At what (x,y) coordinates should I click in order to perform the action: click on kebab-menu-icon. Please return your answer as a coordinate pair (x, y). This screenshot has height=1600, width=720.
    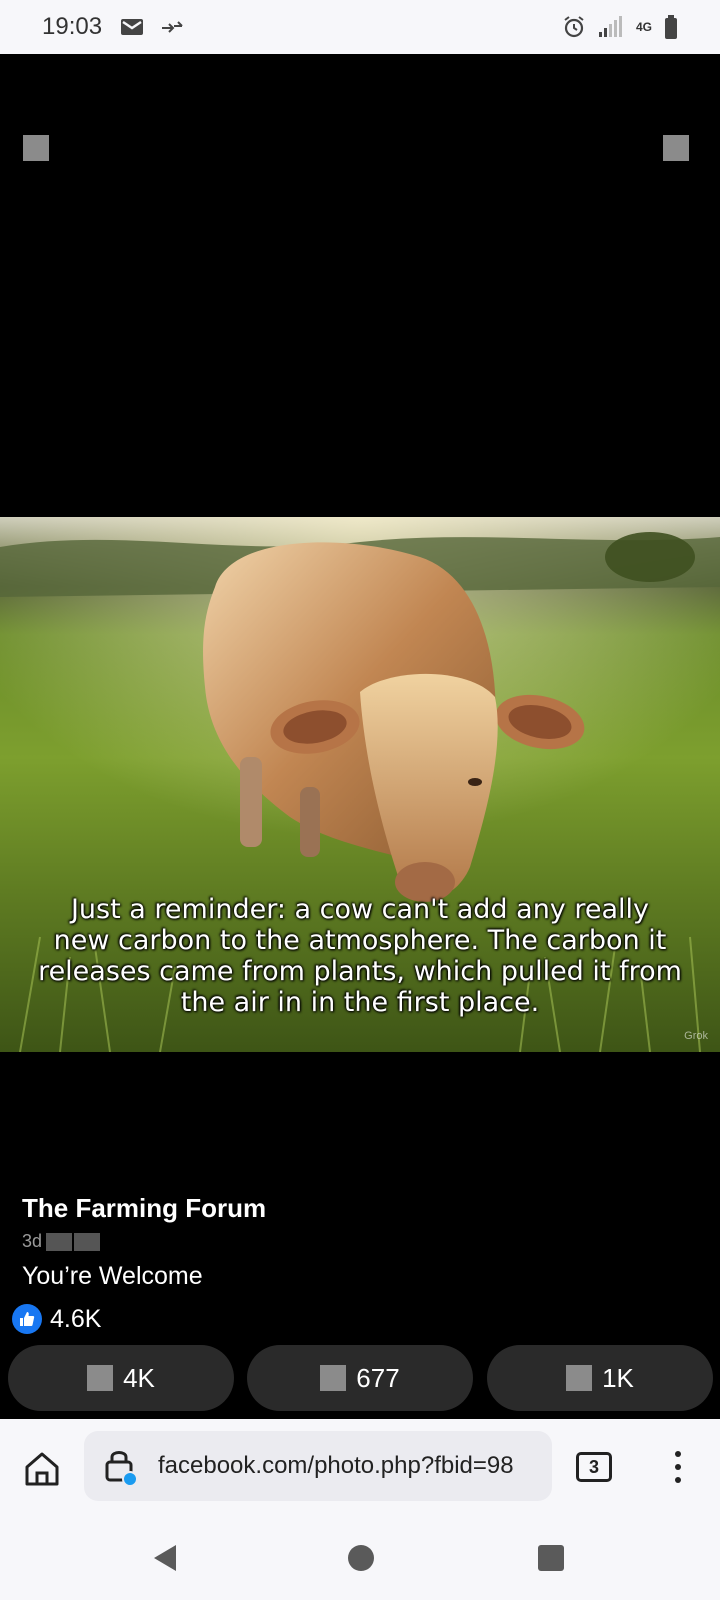
    Looking at the image, I should click on (678, 1467).